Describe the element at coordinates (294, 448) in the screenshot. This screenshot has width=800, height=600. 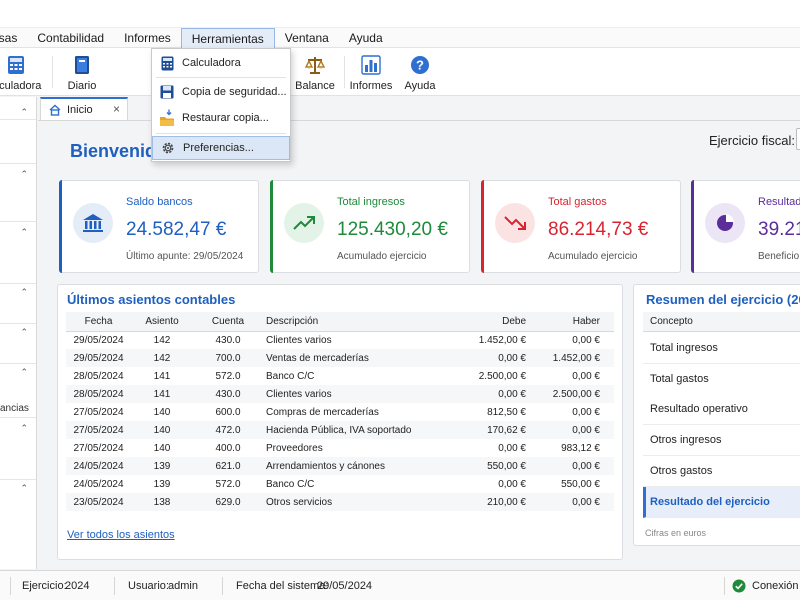
I see `cell-descripcion: Proveedores` at that location.